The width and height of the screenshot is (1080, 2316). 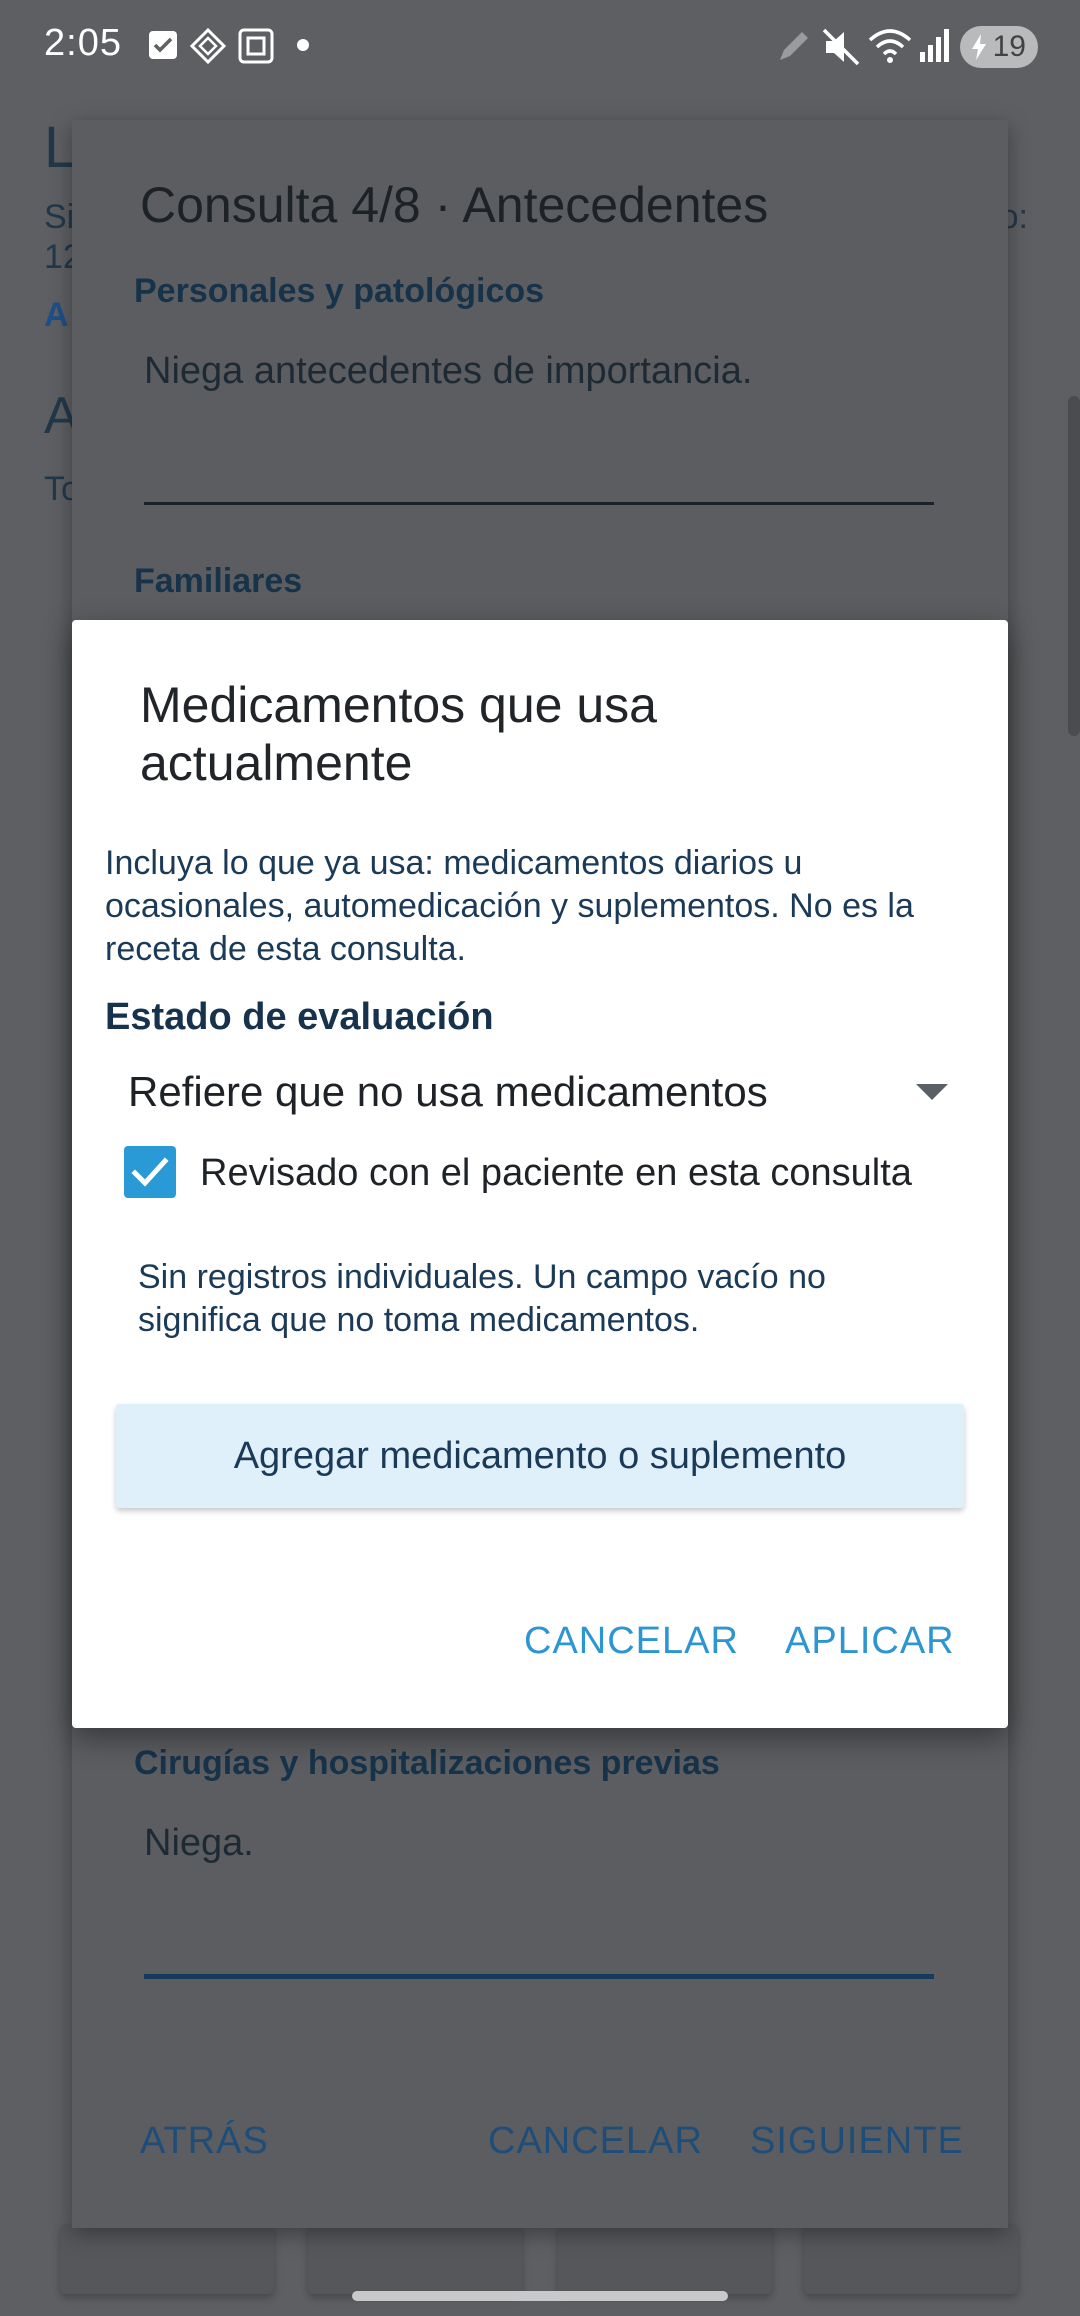 I want to click on evaluation-status-select: Refiere que no usa medicamentos, so click(x=538, y=1093).